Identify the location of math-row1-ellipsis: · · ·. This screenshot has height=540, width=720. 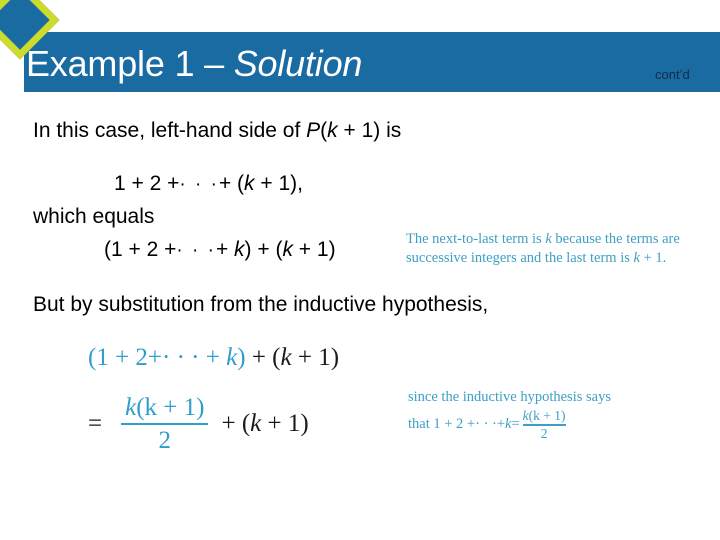
(181, 357).